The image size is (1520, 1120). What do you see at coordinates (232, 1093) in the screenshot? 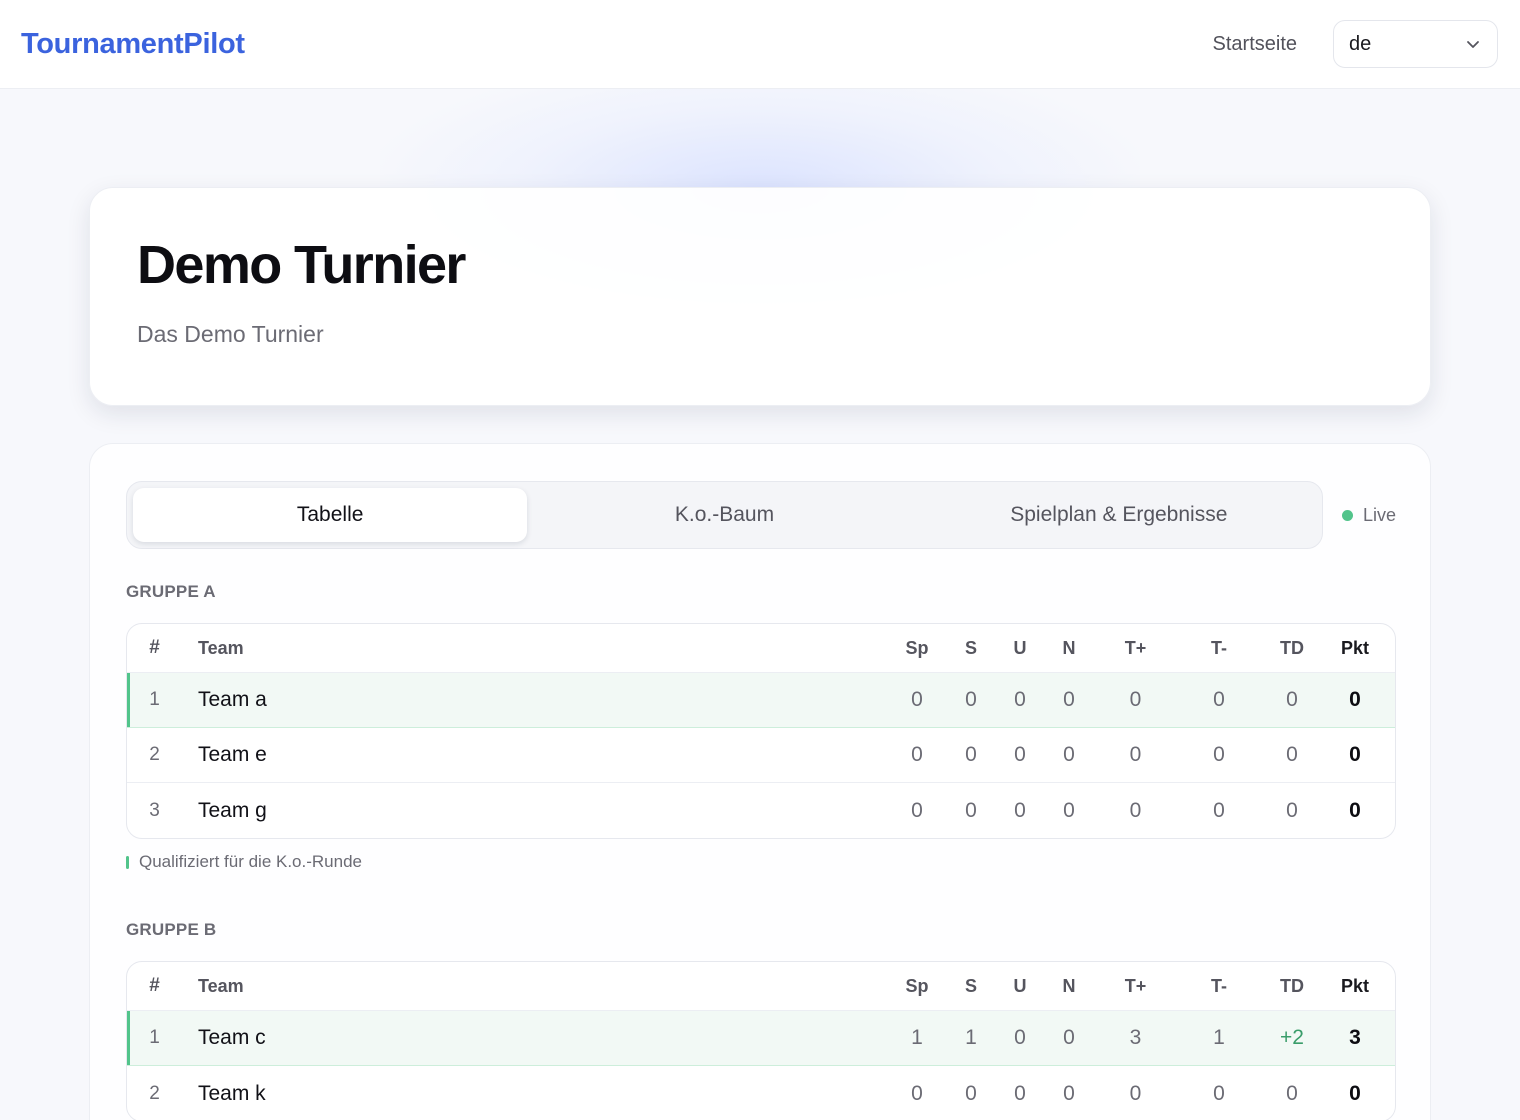
I see `team-name: Team k` at bounding box center [232, 1093].